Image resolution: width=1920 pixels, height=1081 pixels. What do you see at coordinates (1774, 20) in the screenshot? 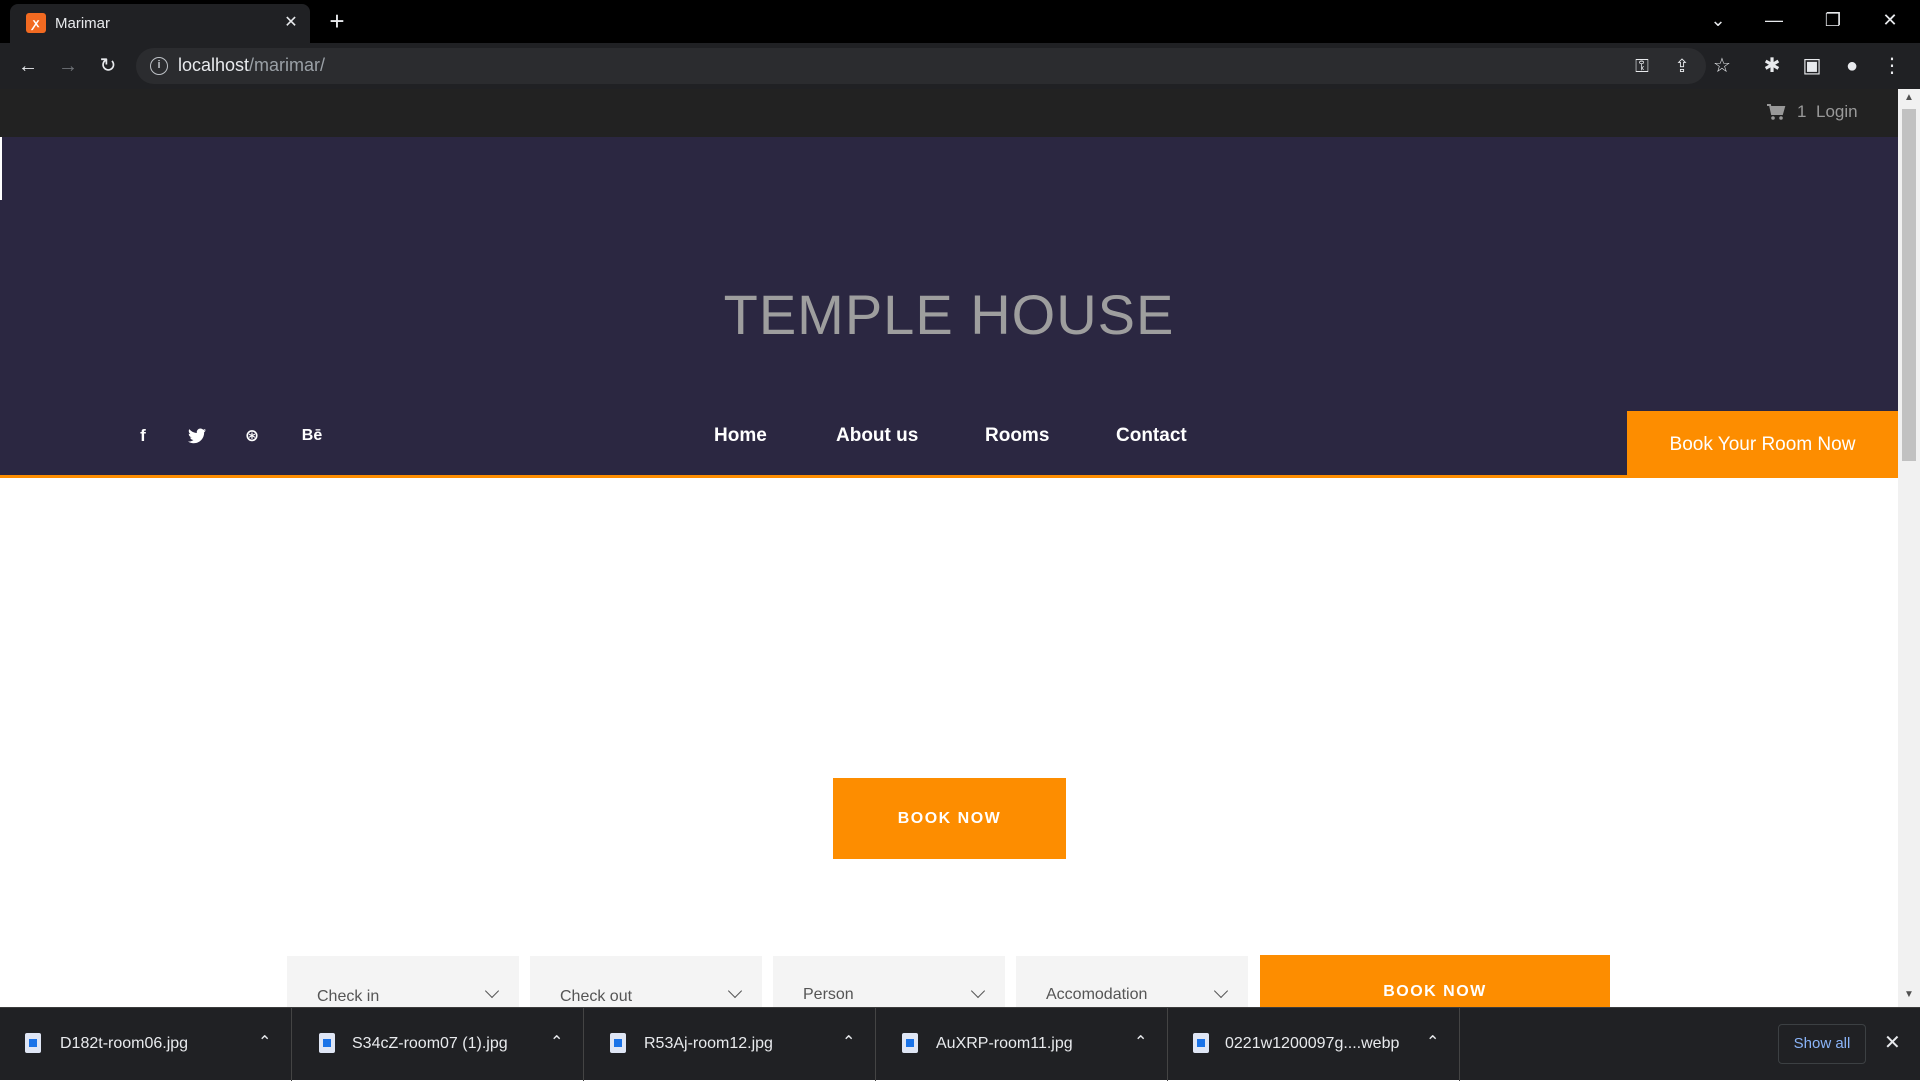
I see `minimize-button: —` at bounding box center [1774, 20].